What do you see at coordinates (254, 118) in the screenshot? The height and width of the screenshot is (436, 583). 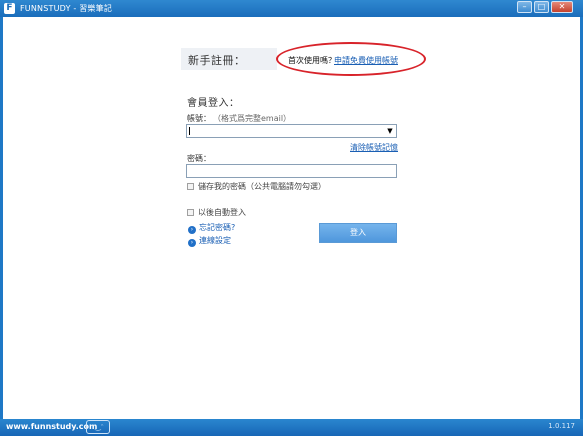 I see `account-format-hint: （格式爲完整email）` at bounding box center [254, 118].